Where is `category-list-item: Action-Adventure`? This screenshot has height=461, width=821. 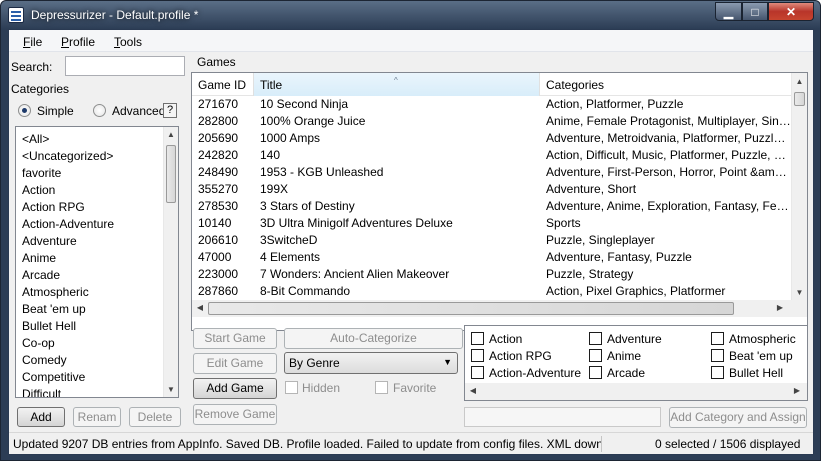
category-list-item: Action-Adventure is located at coordinates (68, 224).